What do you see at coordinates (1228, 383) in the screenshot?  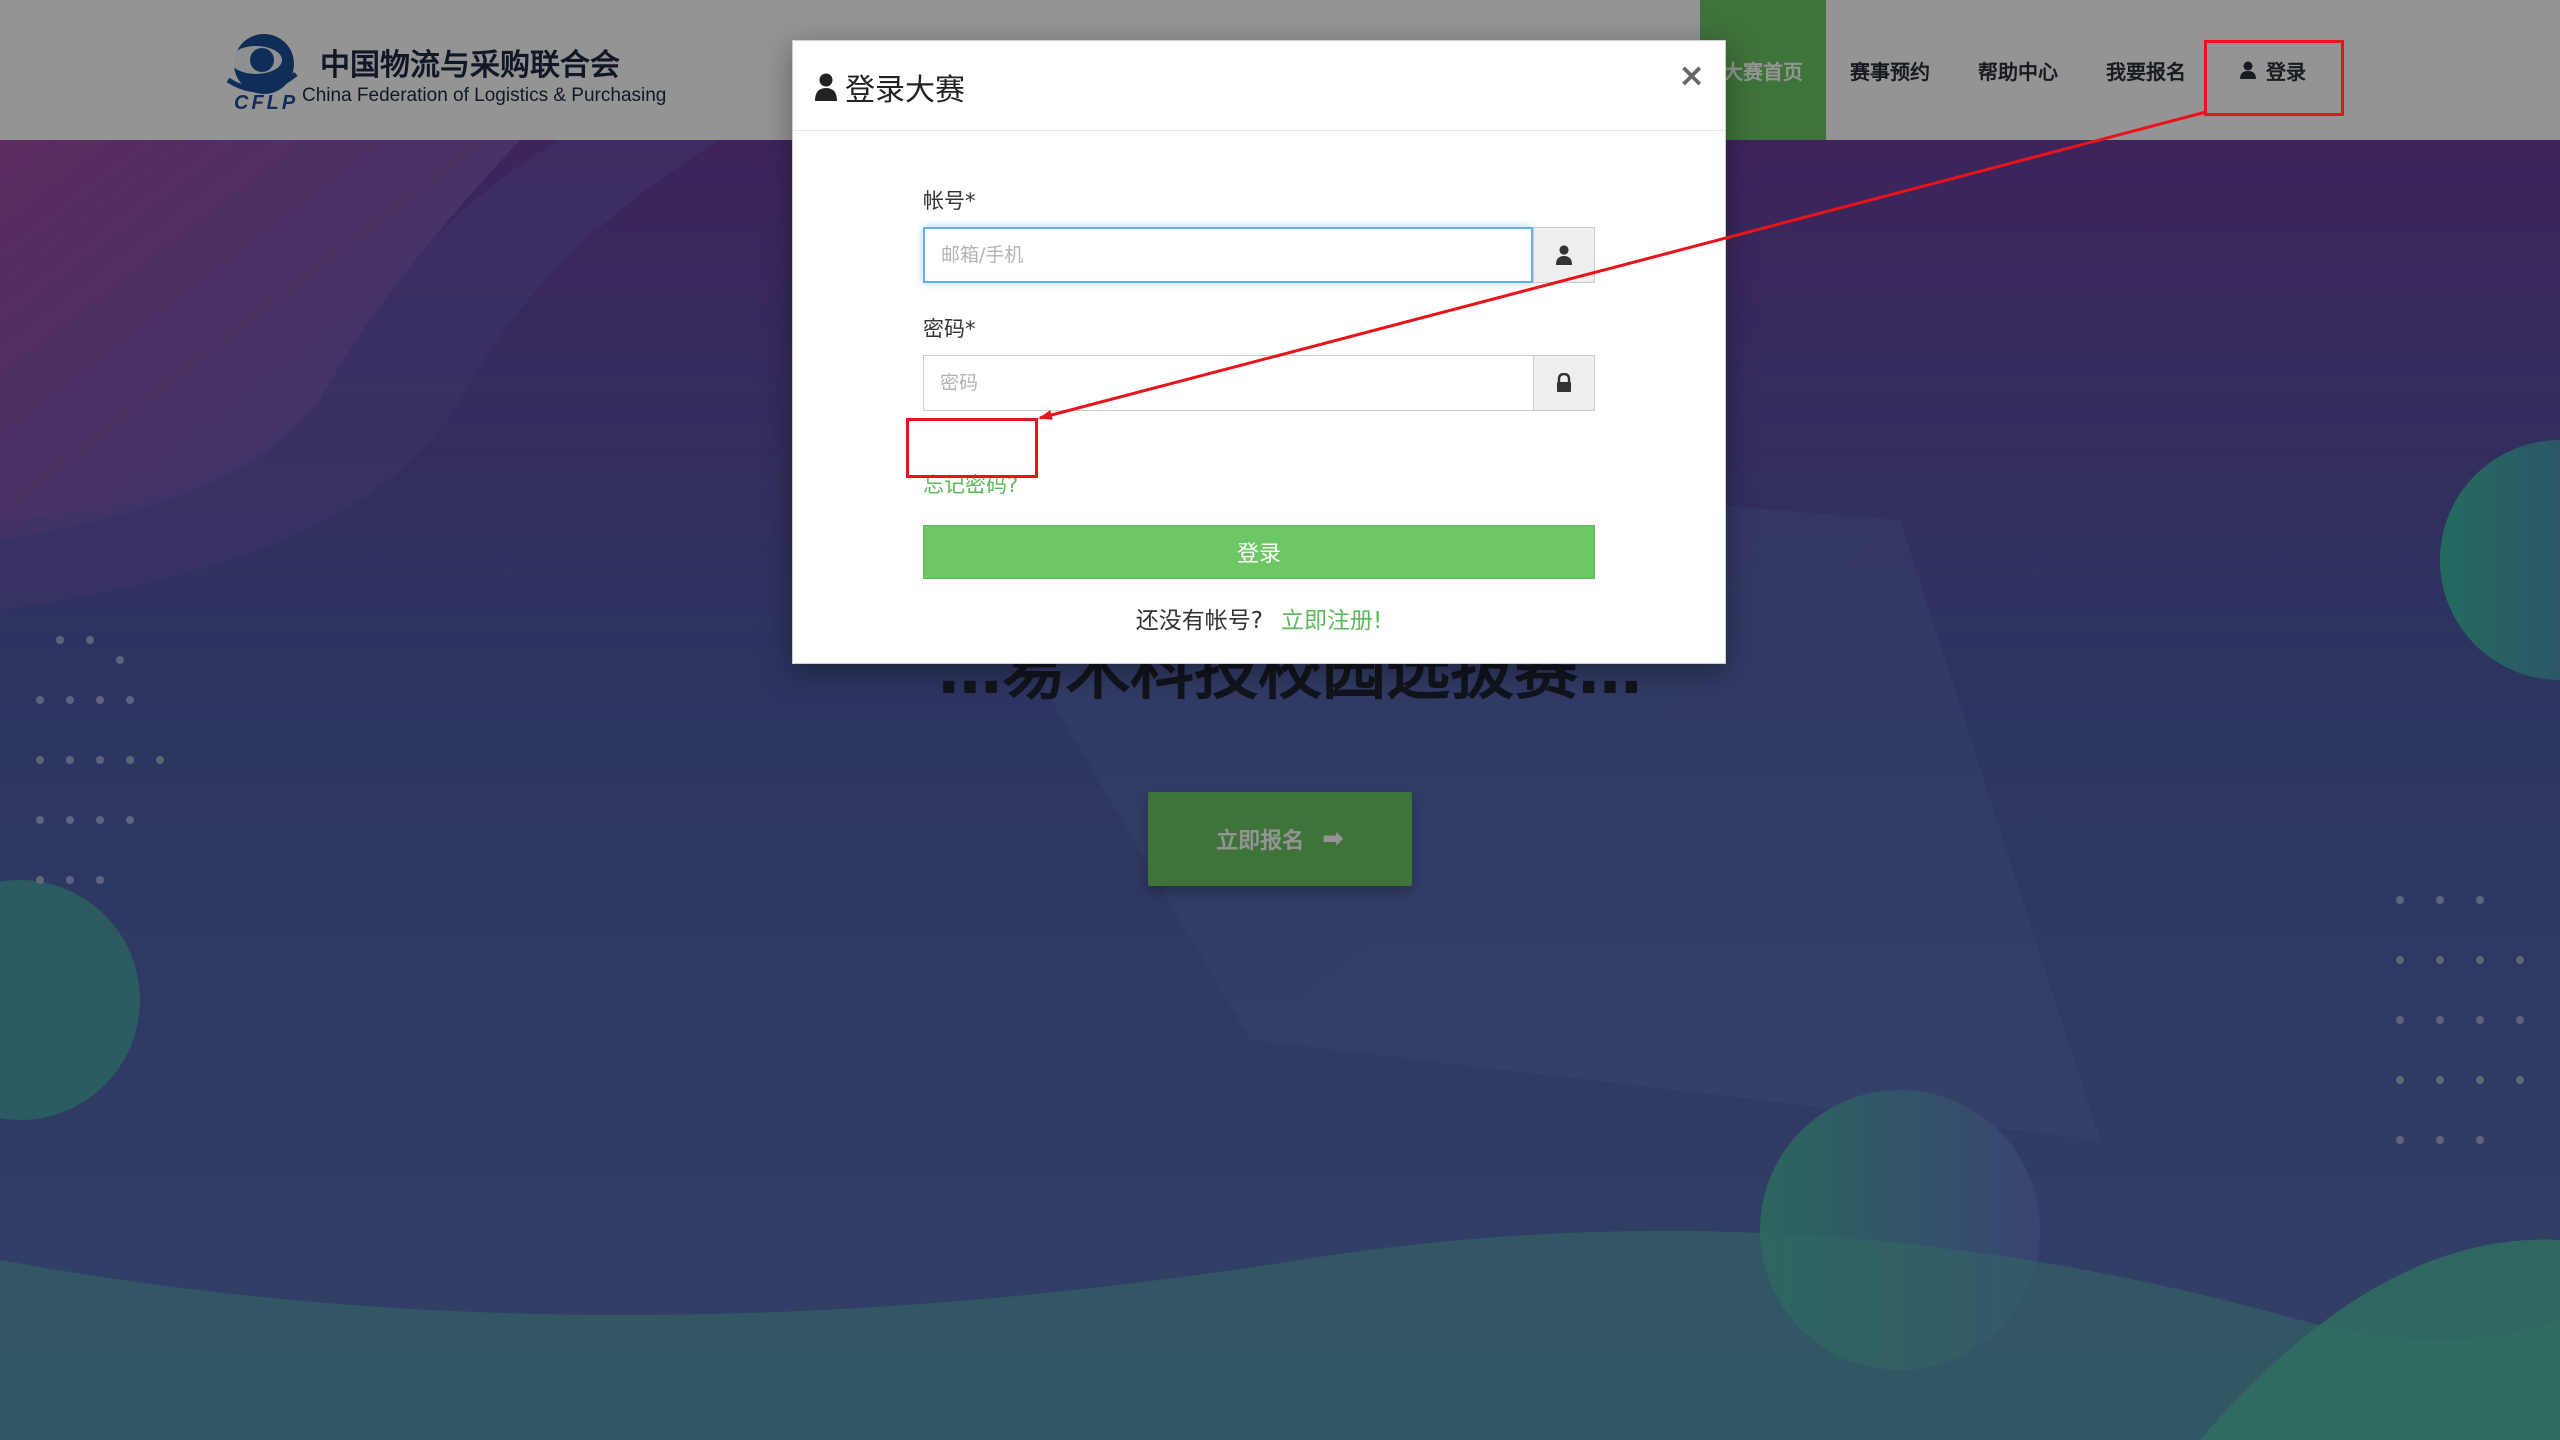 I see `password-input` at bounding box center [1228, 383].